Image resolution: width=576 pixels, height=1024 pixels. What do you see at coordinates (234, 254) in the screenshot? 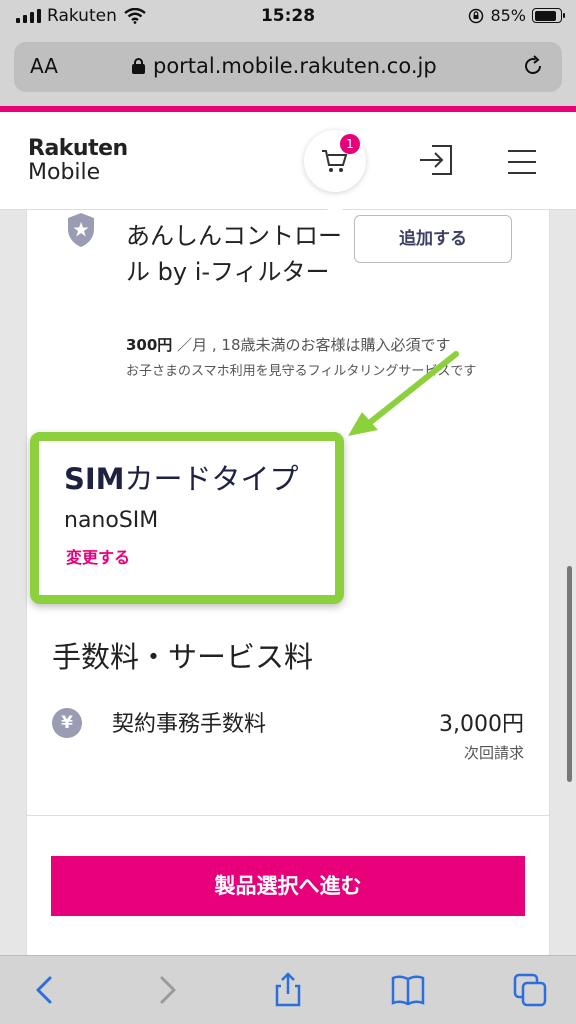
I see `option-name: あんしんコントロール by i-フィルター` at bounding box center [234, 254].